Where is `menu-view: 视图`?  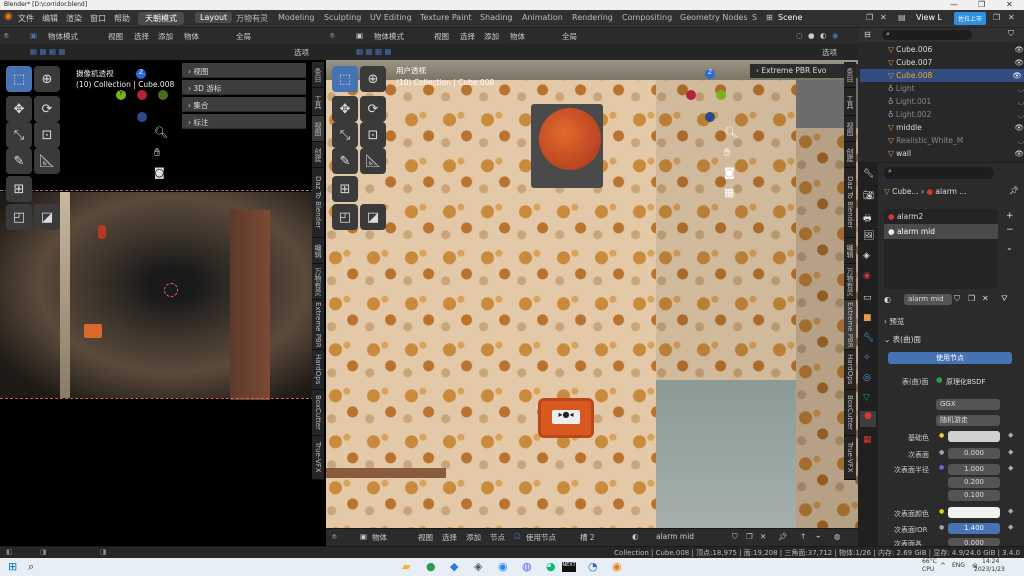
menu-view: 视图 is located at coordinates (115, 36).